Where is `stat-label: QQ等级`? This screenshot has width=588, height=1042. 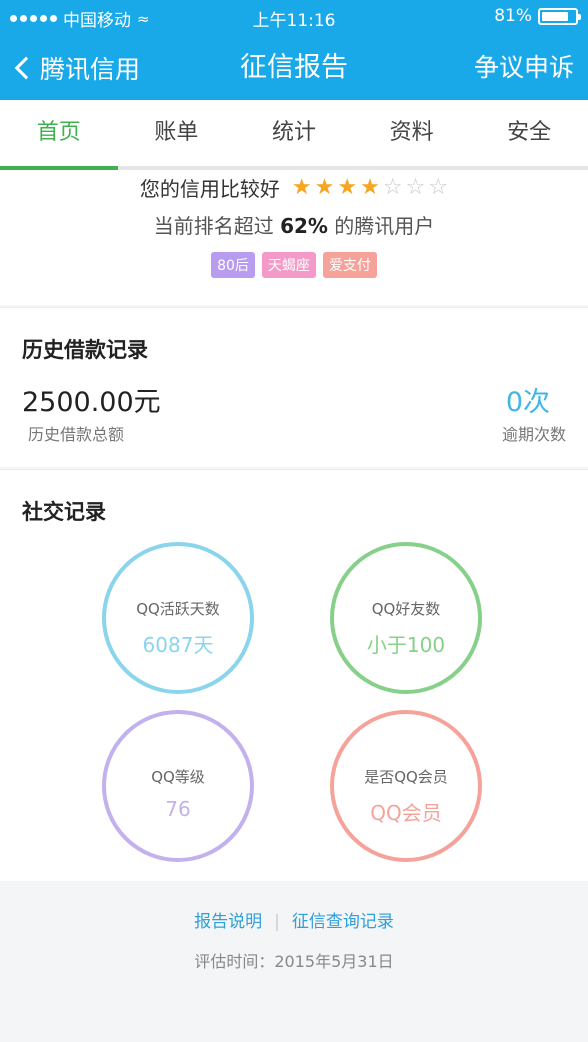
stat-label: QQ等级 is located at coordinates (178, 777).